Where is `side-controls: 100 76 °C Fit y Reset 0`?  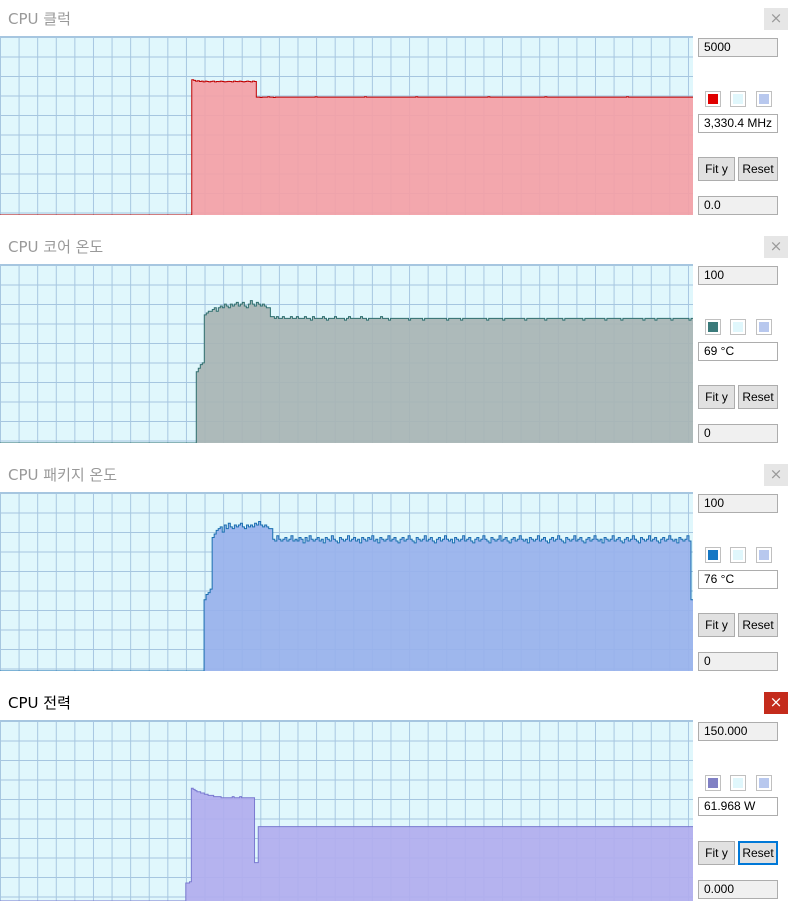 side-controls: 100 76 °C Fit y Reset 0 is located at coordinates (743, 582).